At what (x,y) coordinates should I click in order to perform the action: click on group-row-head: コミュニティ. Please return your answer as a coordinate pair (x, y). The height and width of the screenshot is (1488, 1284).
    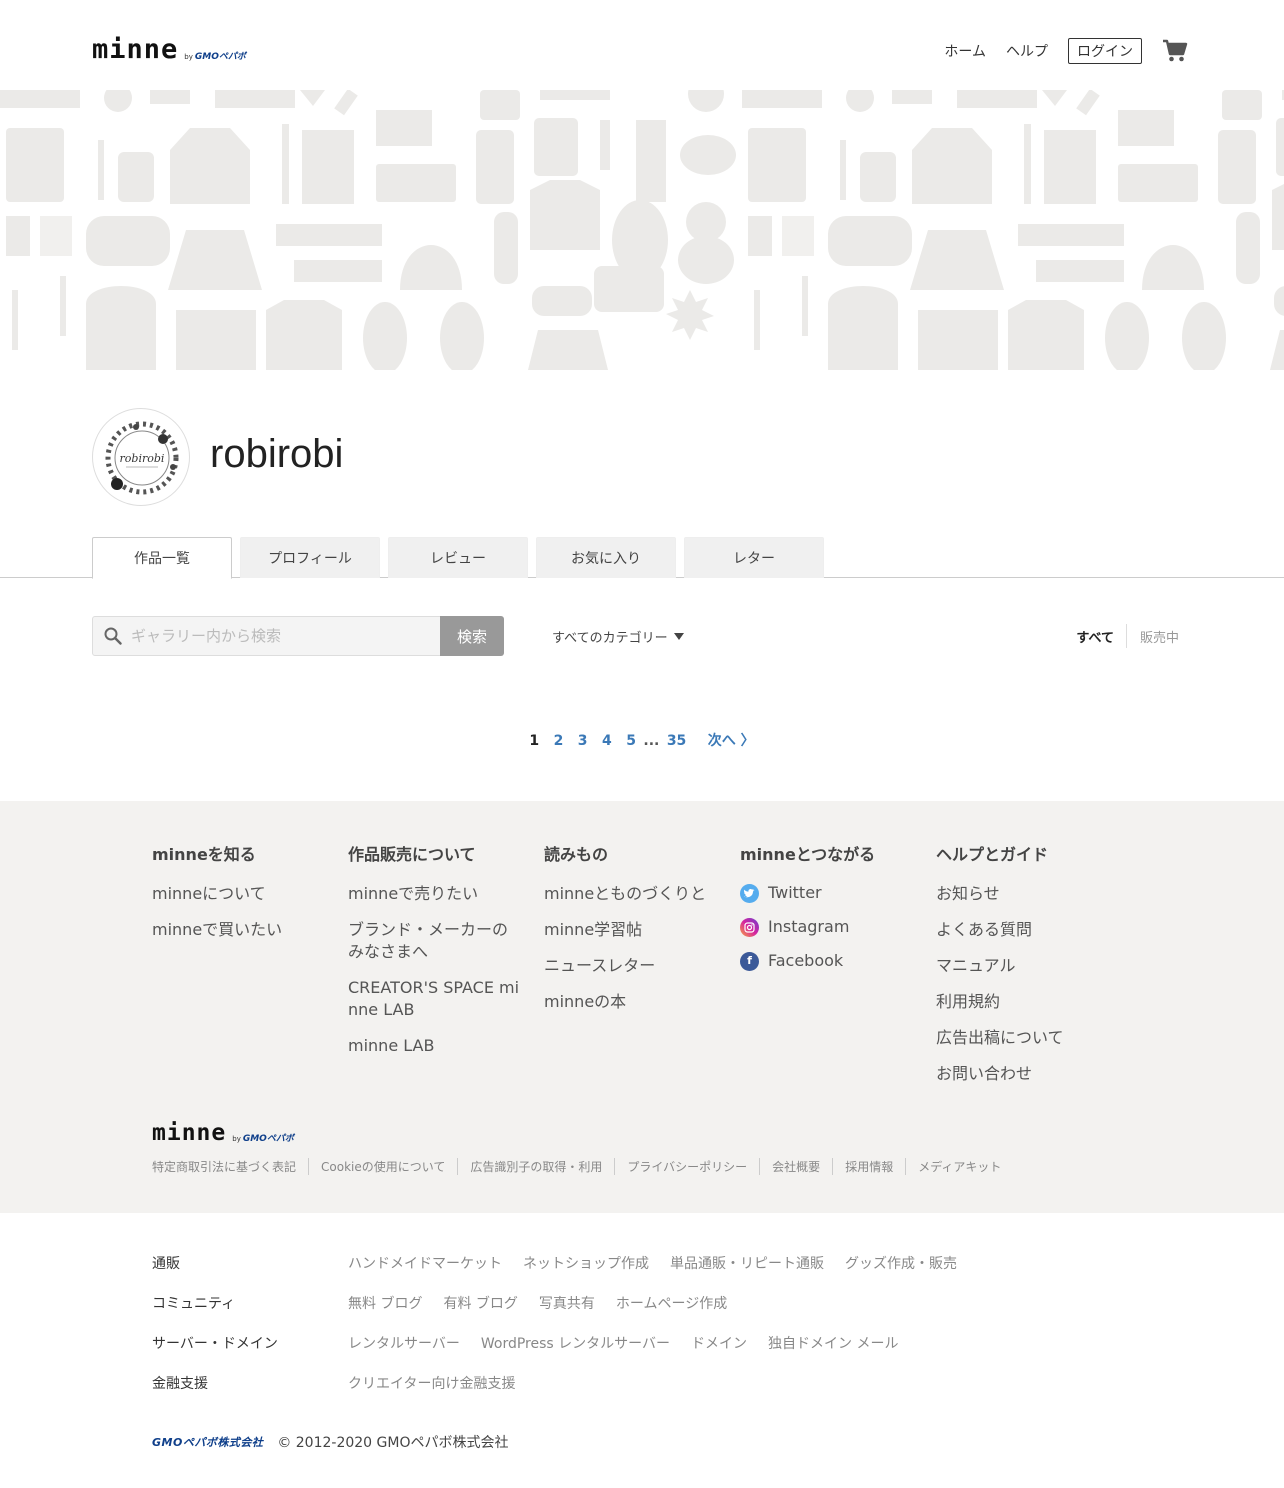
    Looking at the image, I should click on (194, 1304).